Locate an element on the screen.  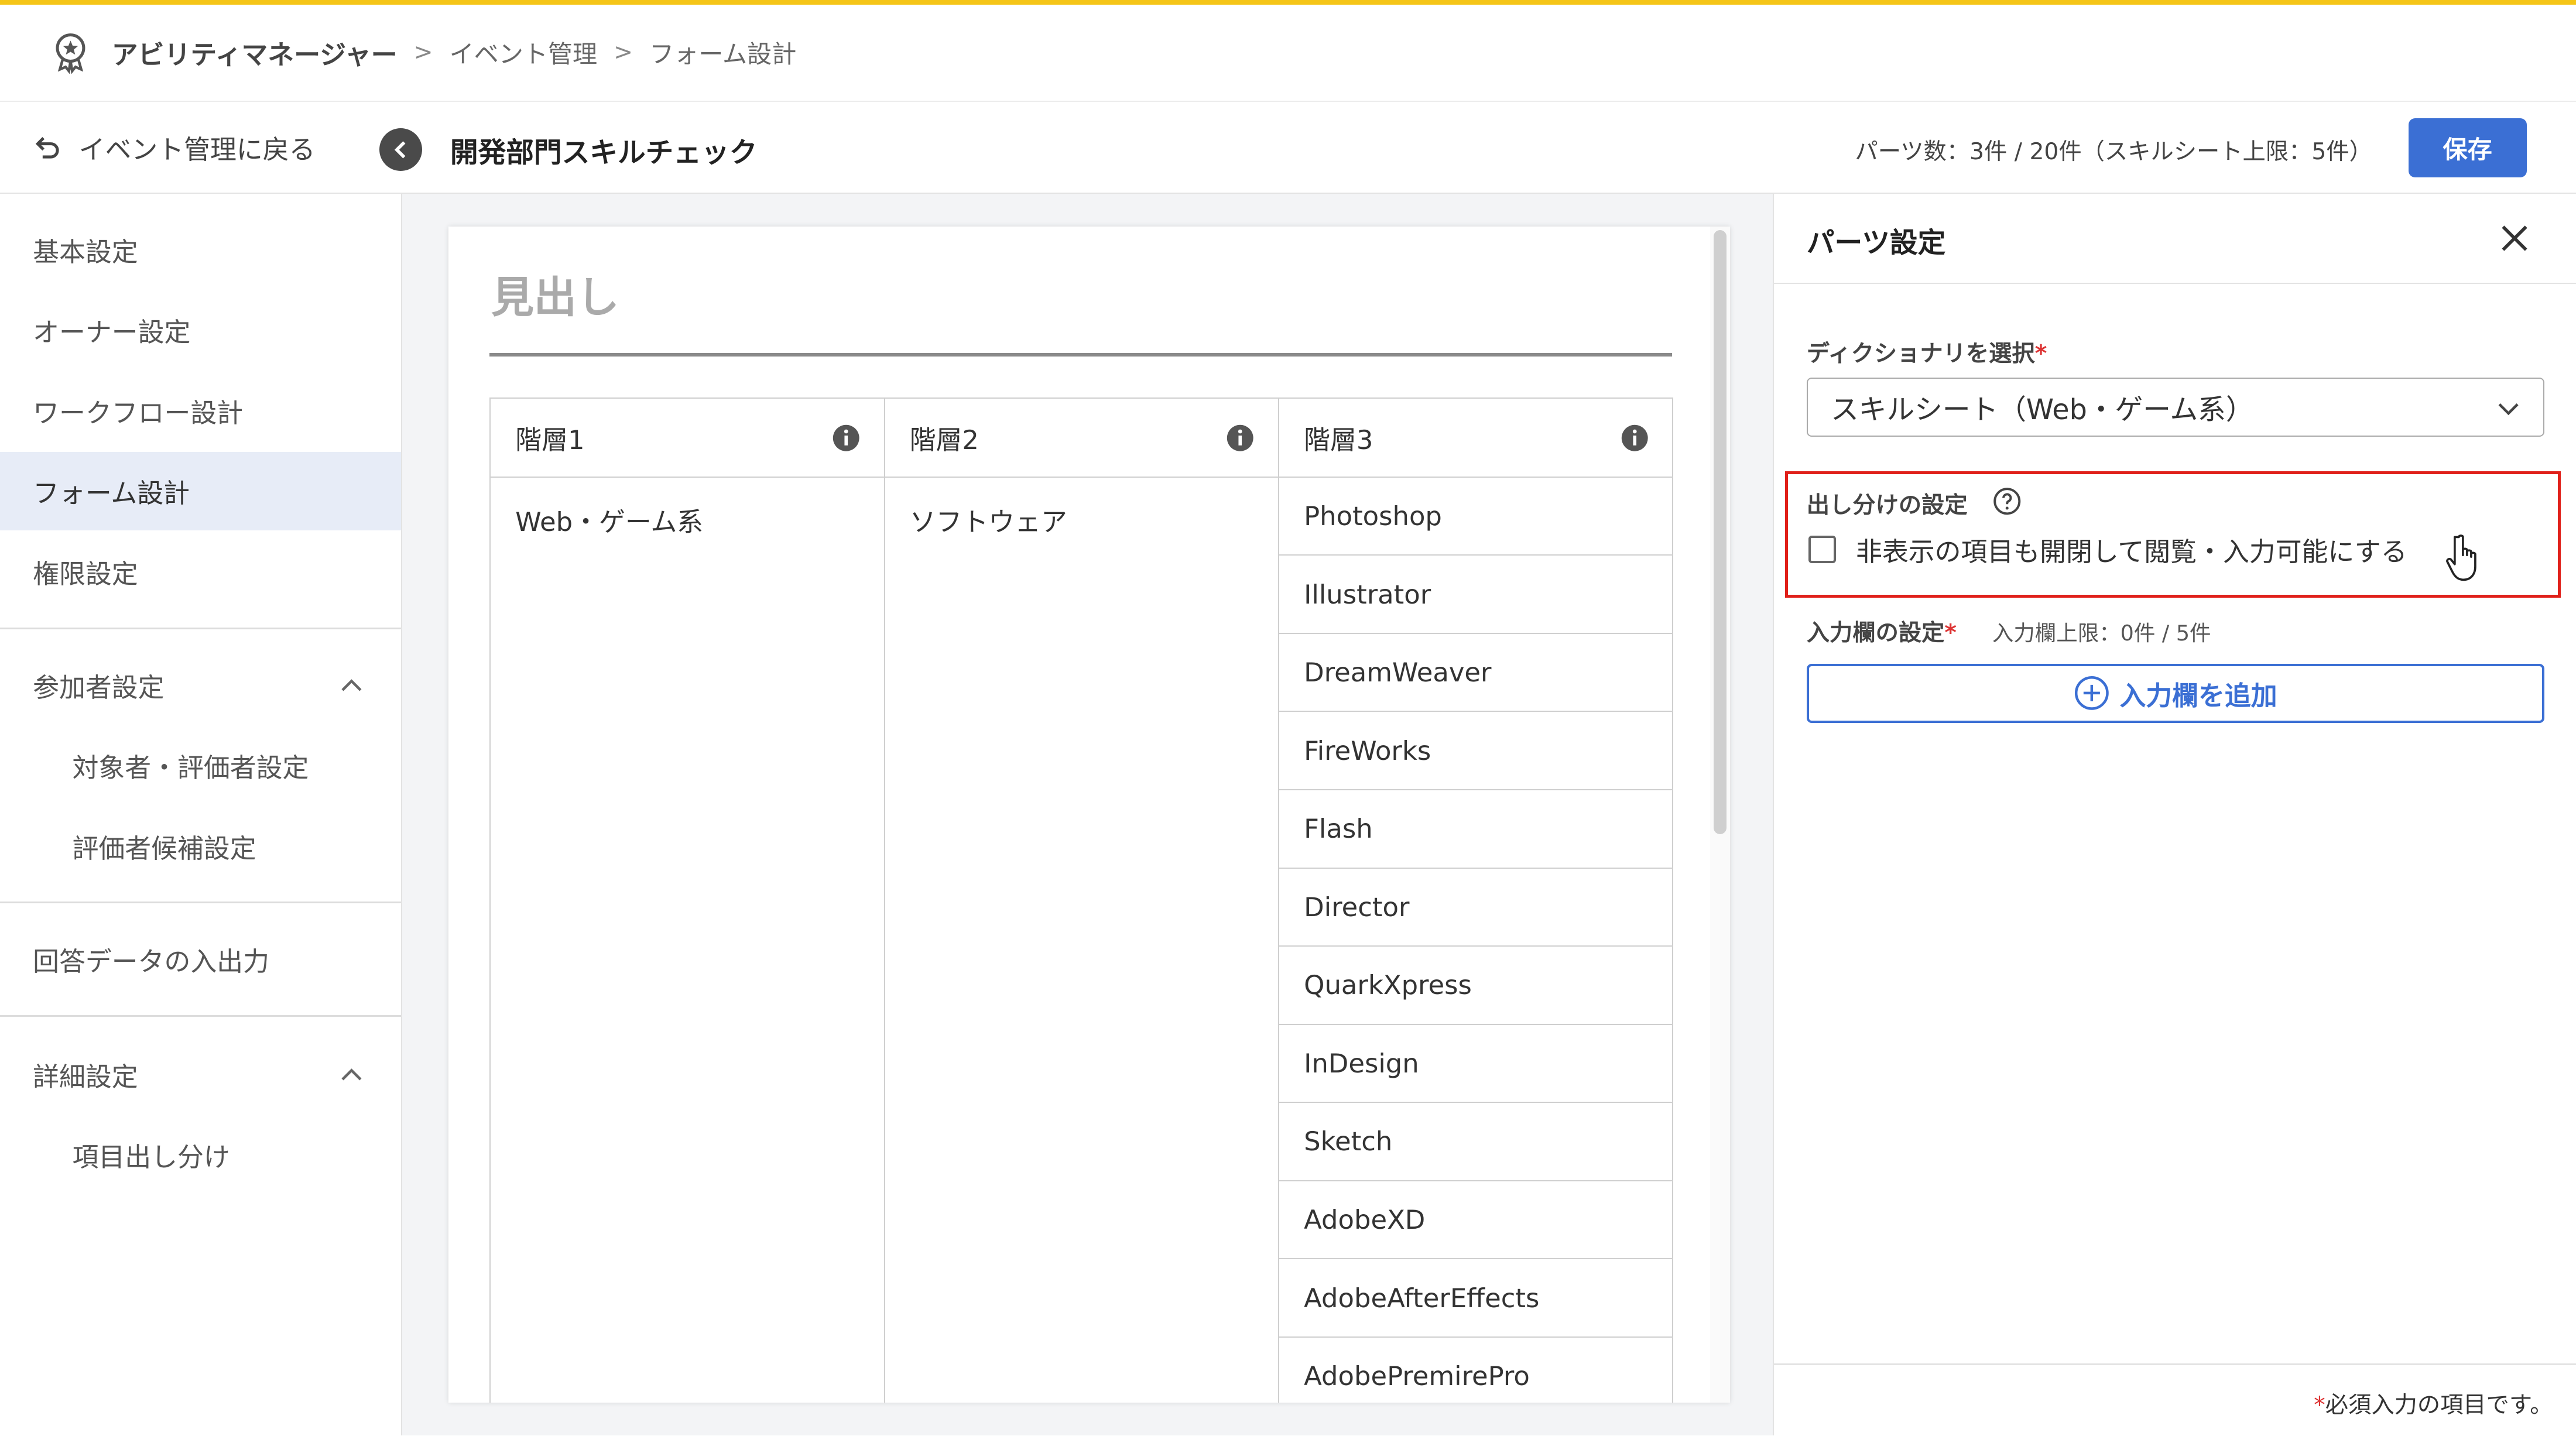
dictionary-select: スキルシート（Web・ゲーム系） is located at coordinates (2175, 407).